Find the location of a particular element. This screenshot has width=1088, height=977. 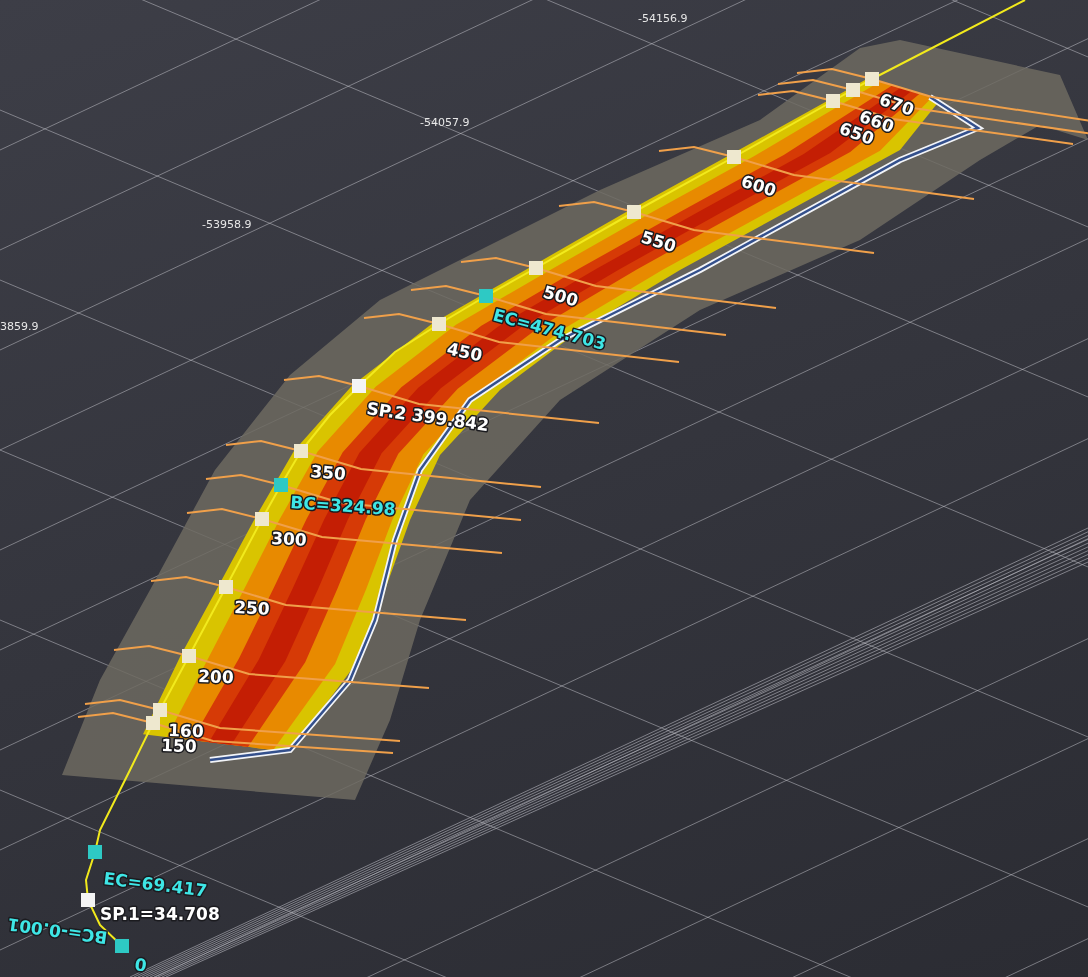

station-label: 450 is located at coordinates (465, 352).